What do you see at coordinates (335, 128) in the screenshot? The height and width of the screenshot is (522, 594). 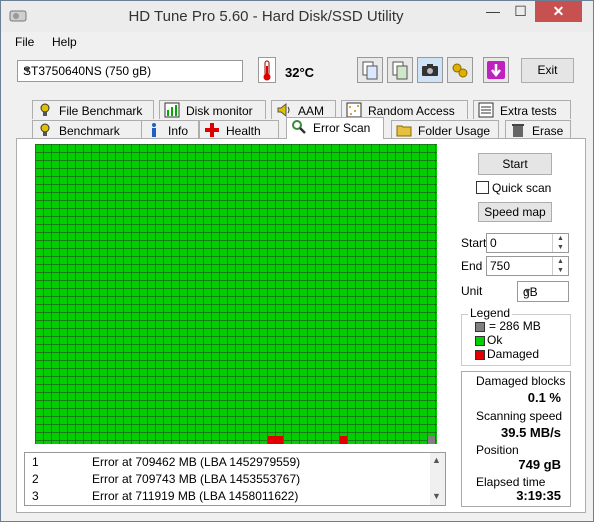 I see `tab-error-scan: Error Scan` at bounding box center [335, 128].